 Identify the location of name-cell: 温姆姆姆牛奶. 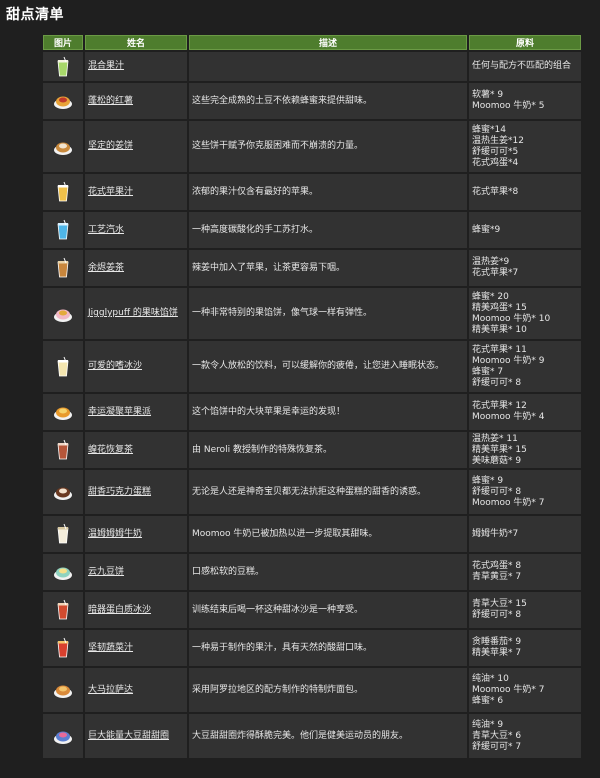
(136, 534).